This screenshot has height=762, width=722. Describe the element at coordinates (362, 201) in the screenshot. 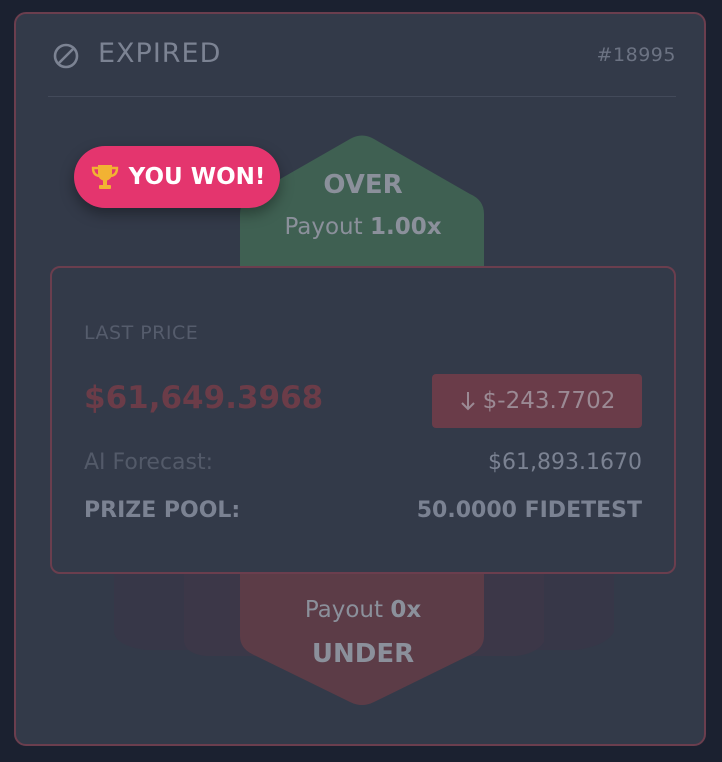

I see `over-shape` at that location.